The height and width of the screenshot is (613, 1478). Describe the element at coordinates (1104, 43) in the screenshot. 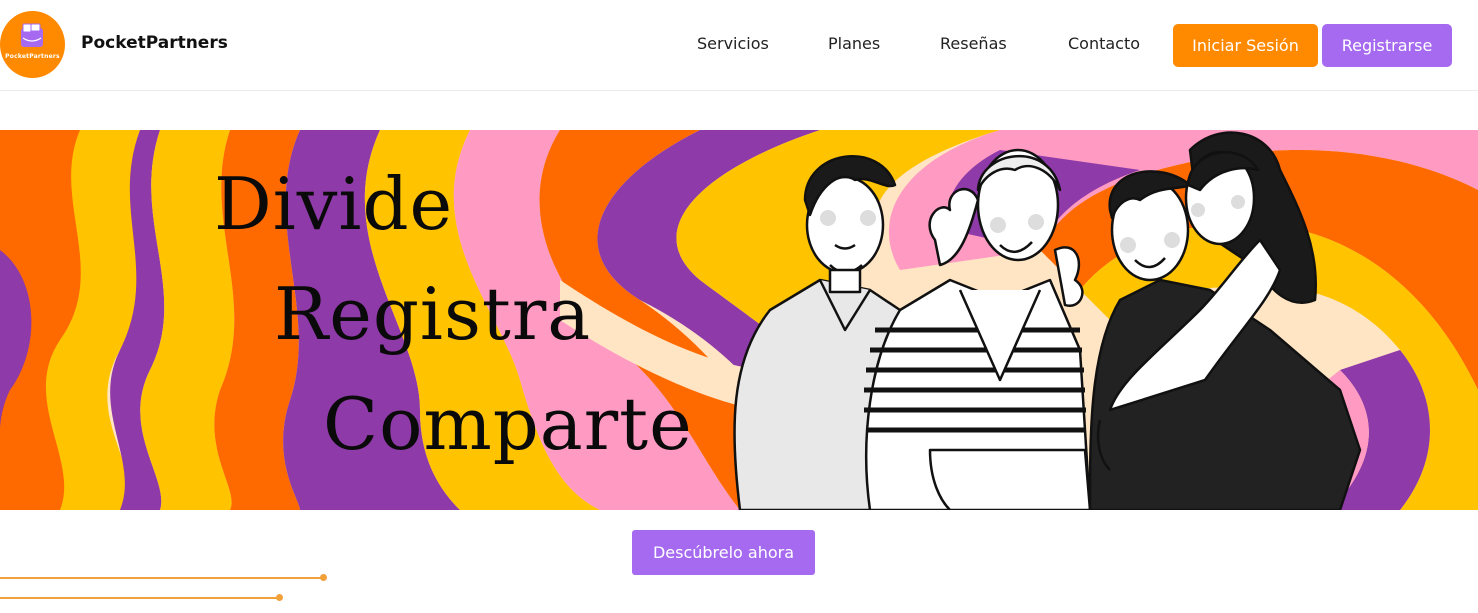

I see `nav-contacto: Contacto` at that location.